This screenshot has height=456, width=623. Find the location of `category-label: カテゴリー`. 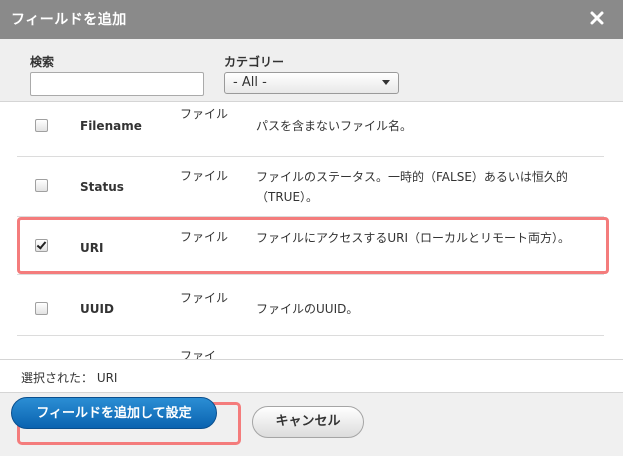

category-label: カテゴリー is located at coordinates (254, 62).